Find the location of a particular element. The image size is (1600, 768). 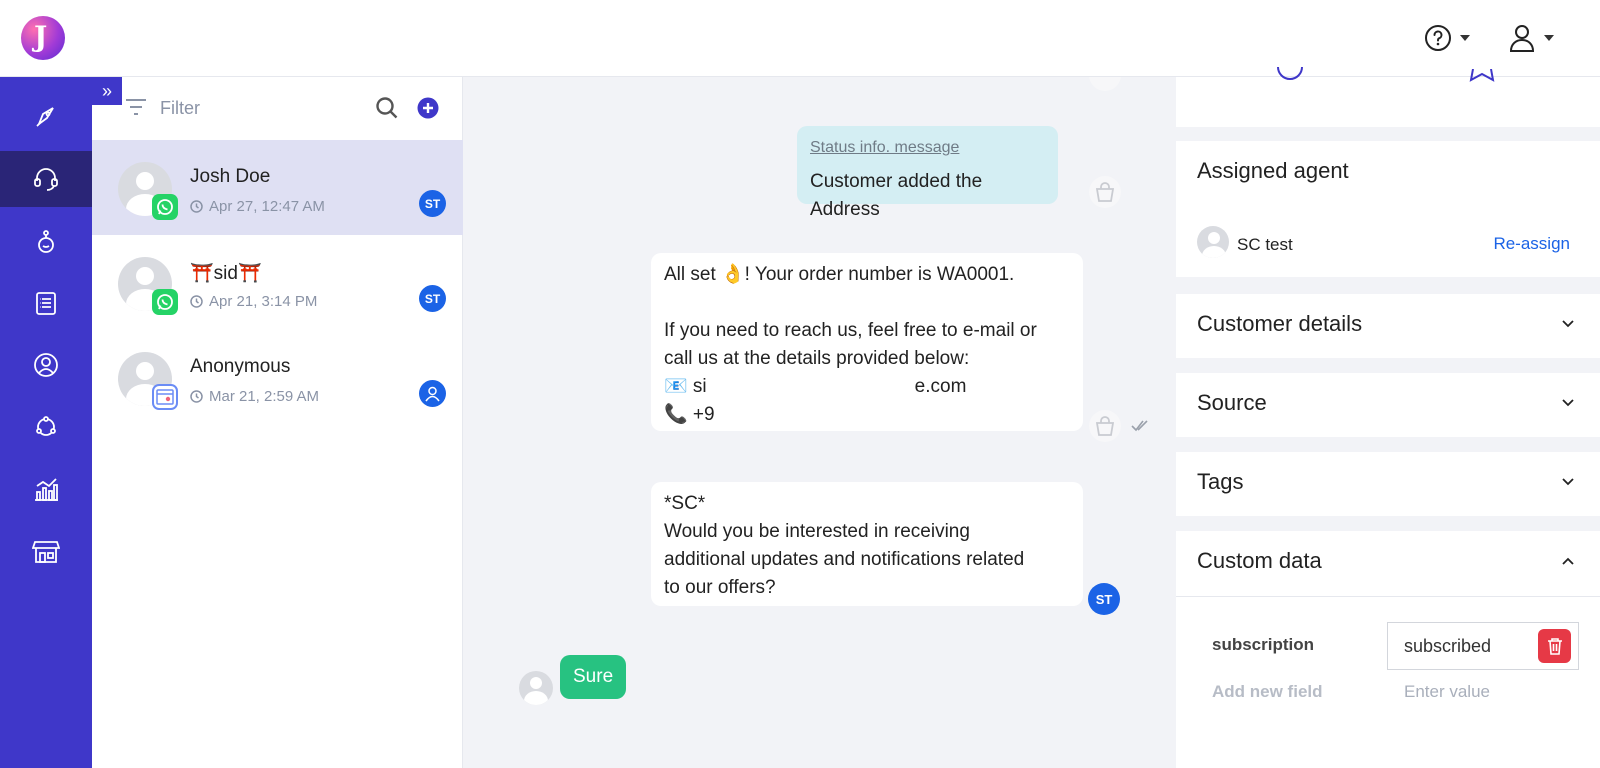

source-title: Source is located at coordinates (1232, 402).